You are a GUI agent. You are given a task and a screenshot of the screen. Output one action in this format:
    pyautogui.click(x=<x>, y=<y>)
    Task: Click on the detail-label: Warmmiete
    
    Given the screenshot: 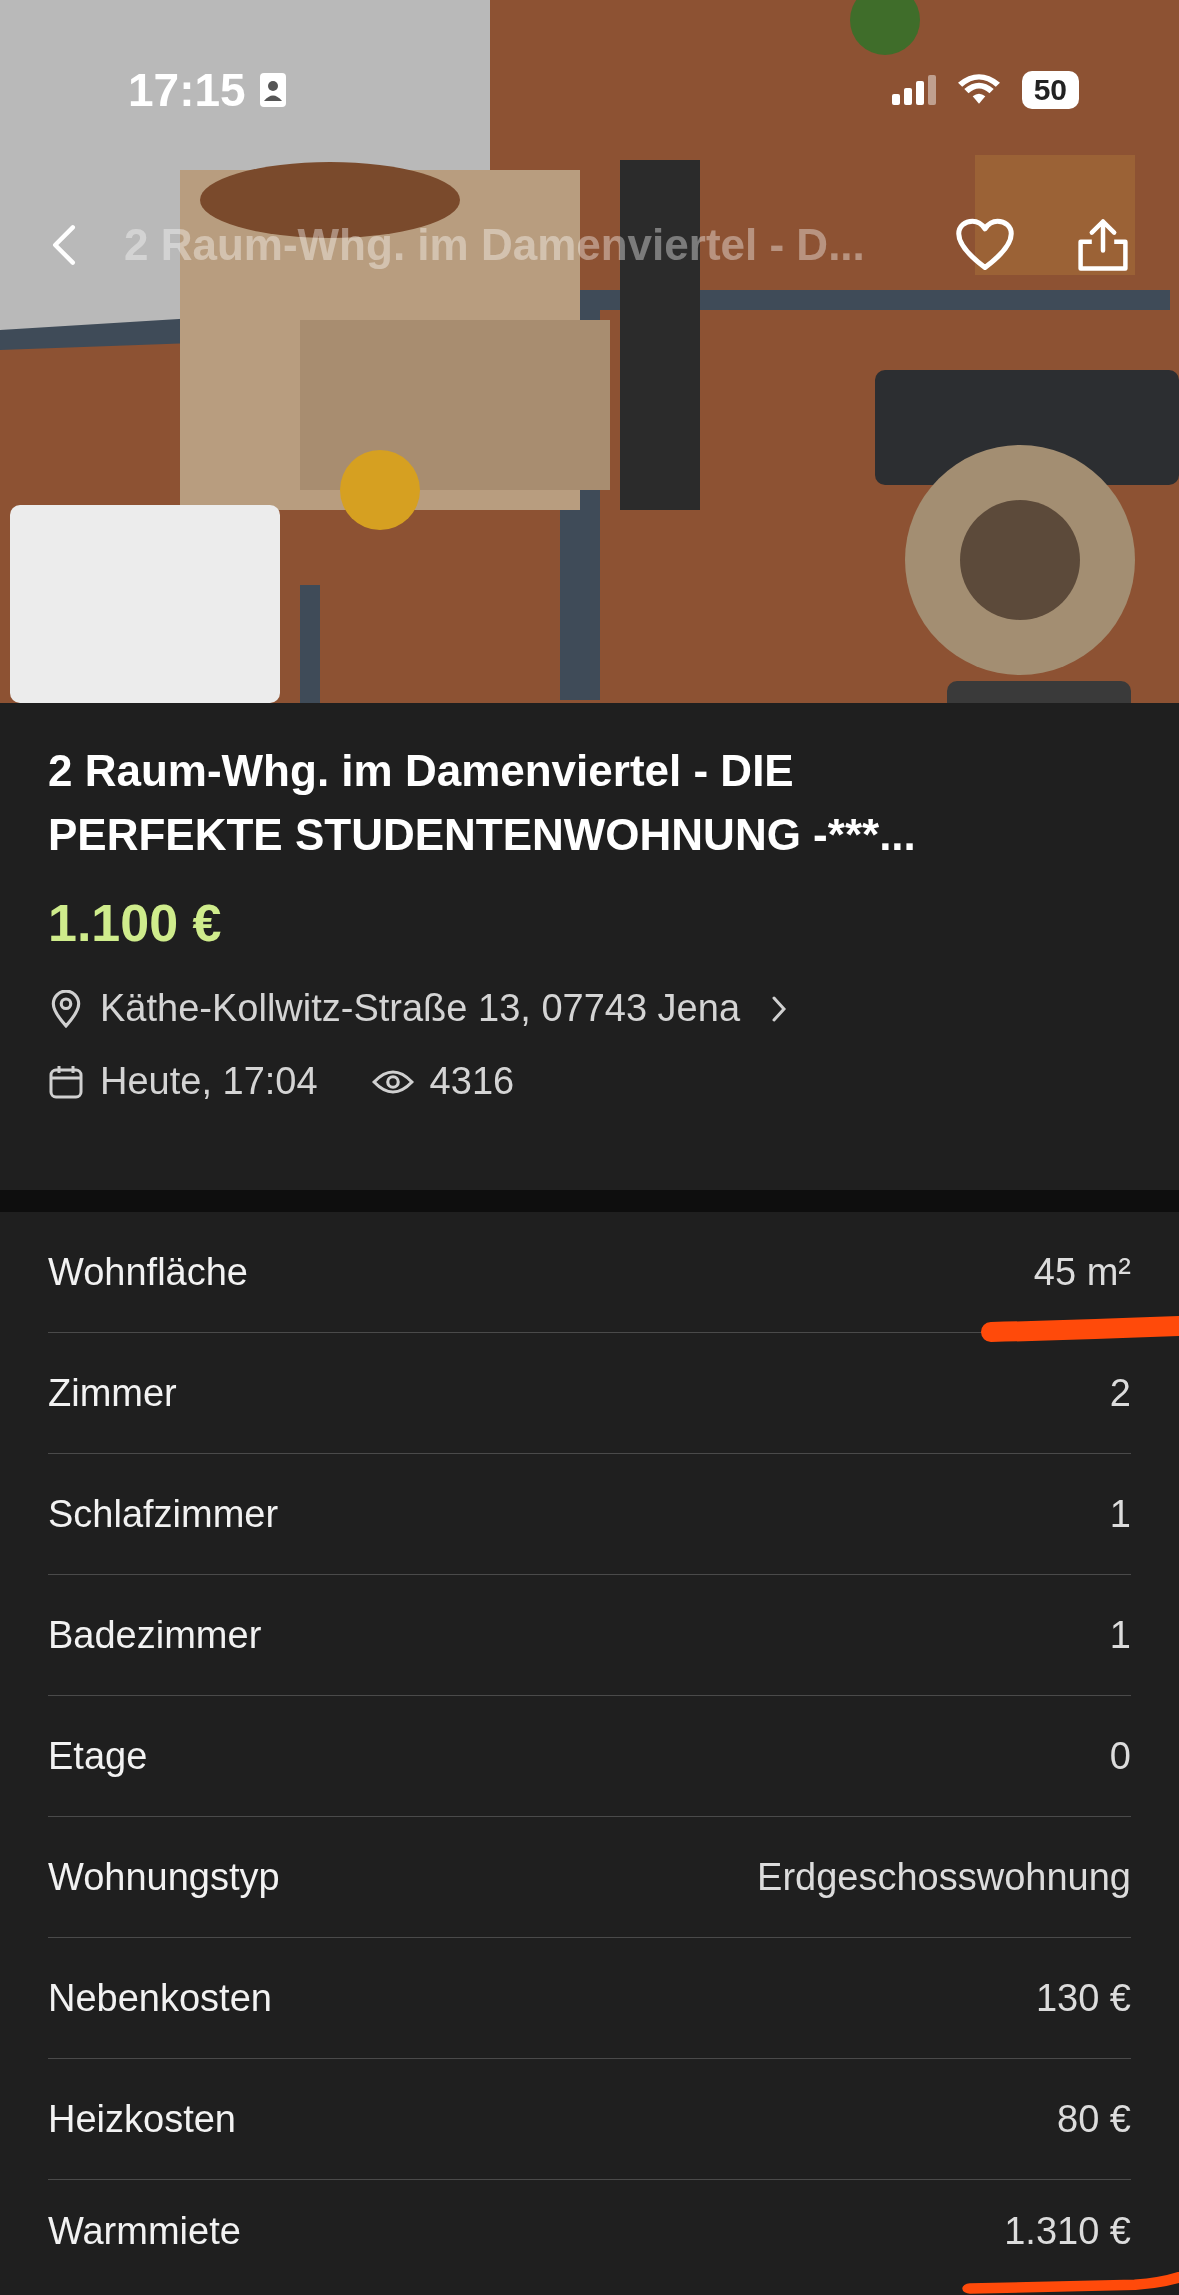 What is the action you would take?
    pyautogui.click(x=144, y=2231)
    